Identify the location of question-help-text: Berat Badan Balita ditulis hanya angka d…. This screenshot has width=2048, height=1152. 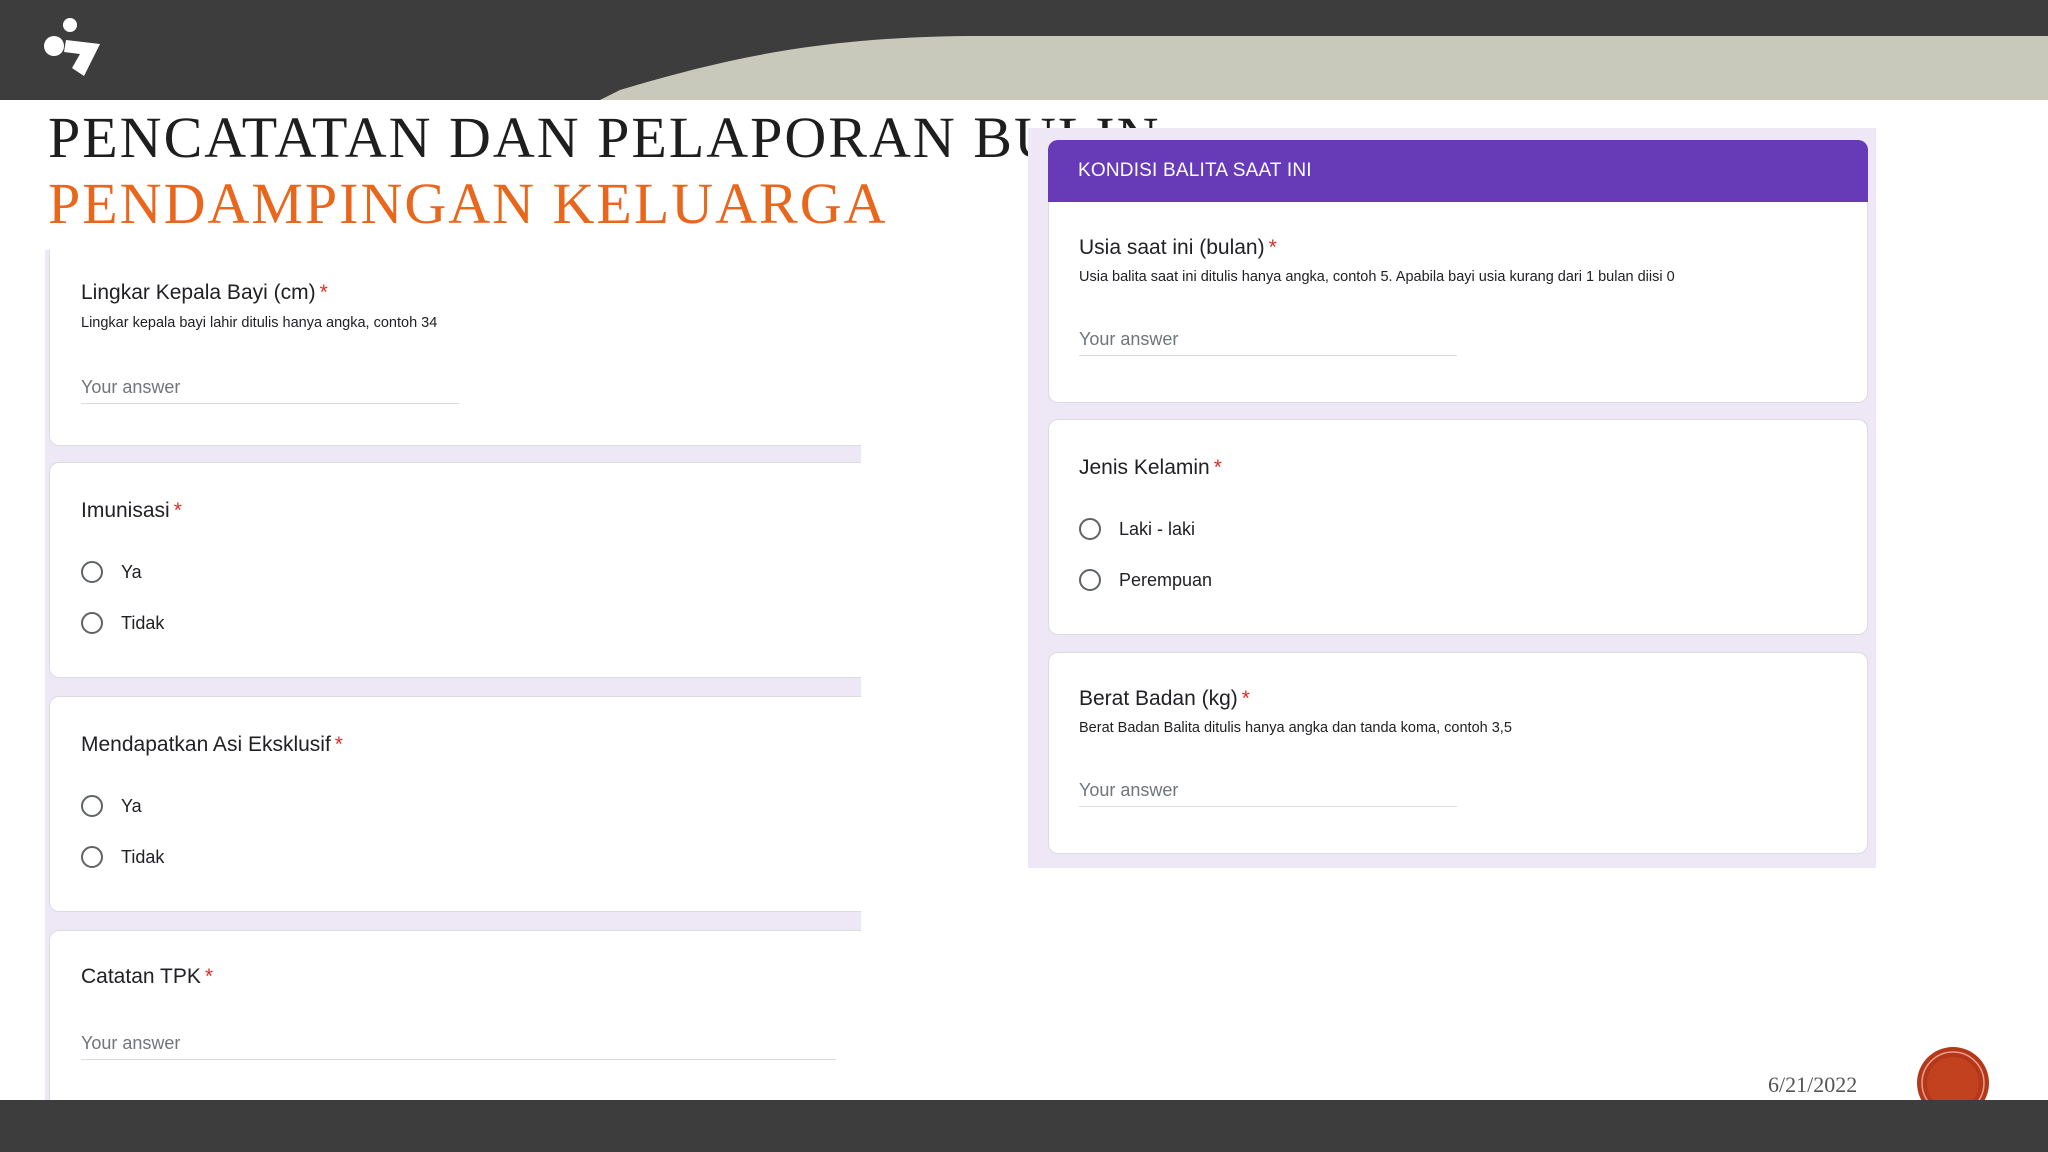
(1295, 728).